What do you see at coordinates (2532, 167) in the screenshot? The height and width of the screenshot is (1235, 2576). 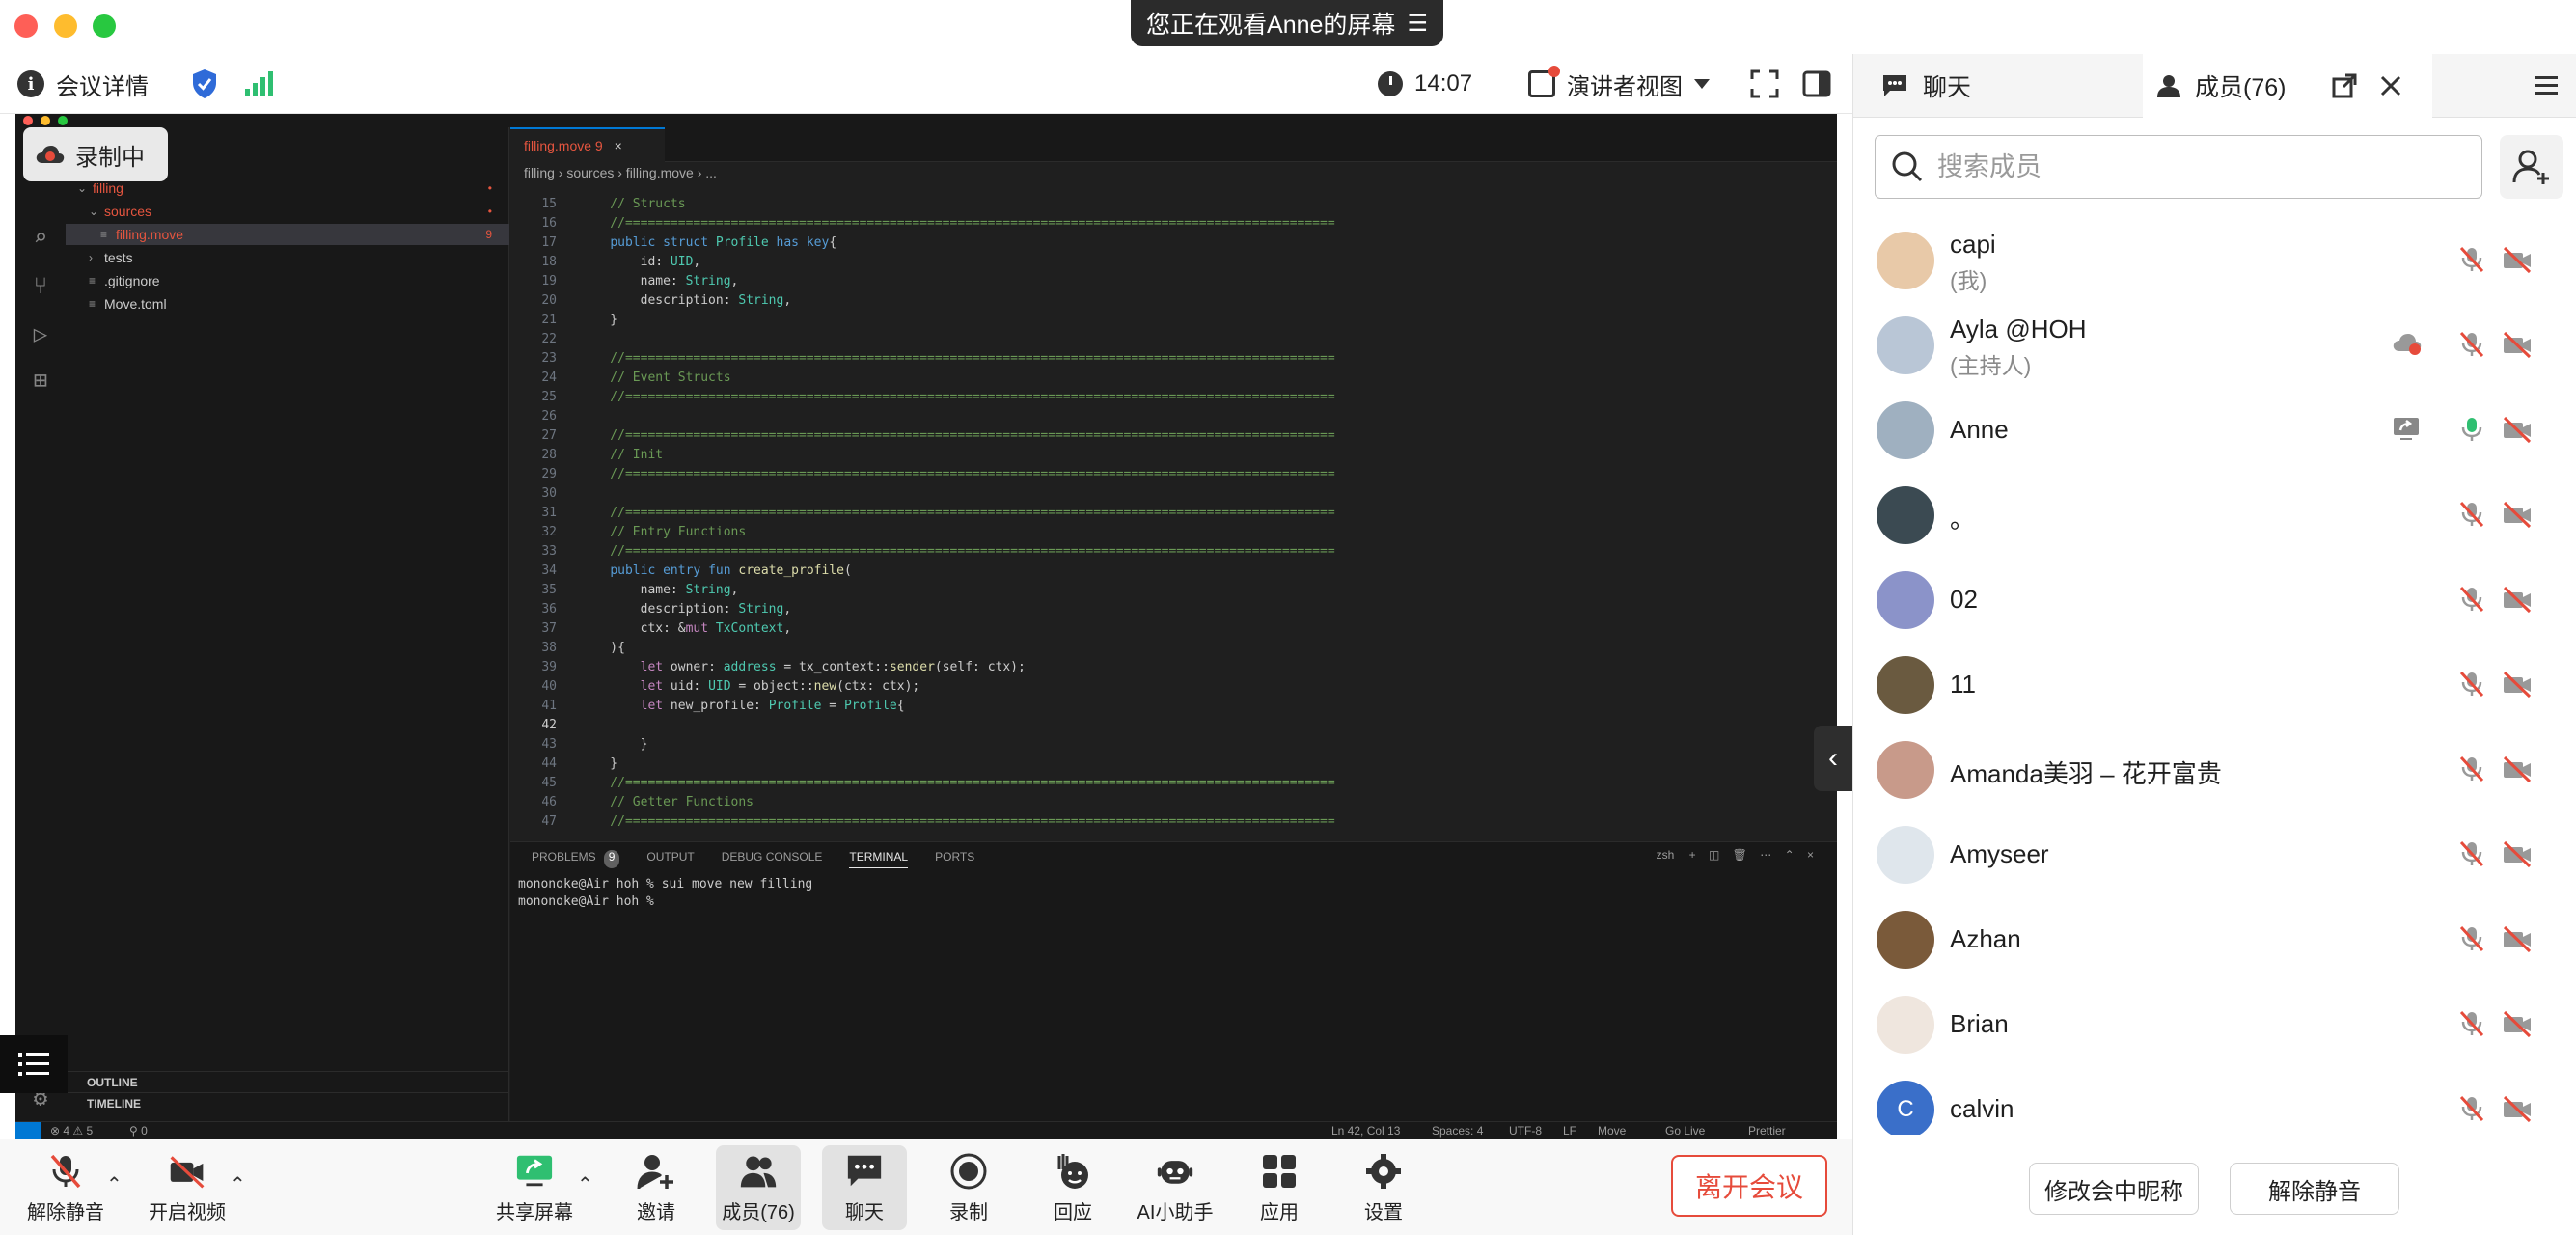 I see `add-member-button` at bounding box center [2532, 167].